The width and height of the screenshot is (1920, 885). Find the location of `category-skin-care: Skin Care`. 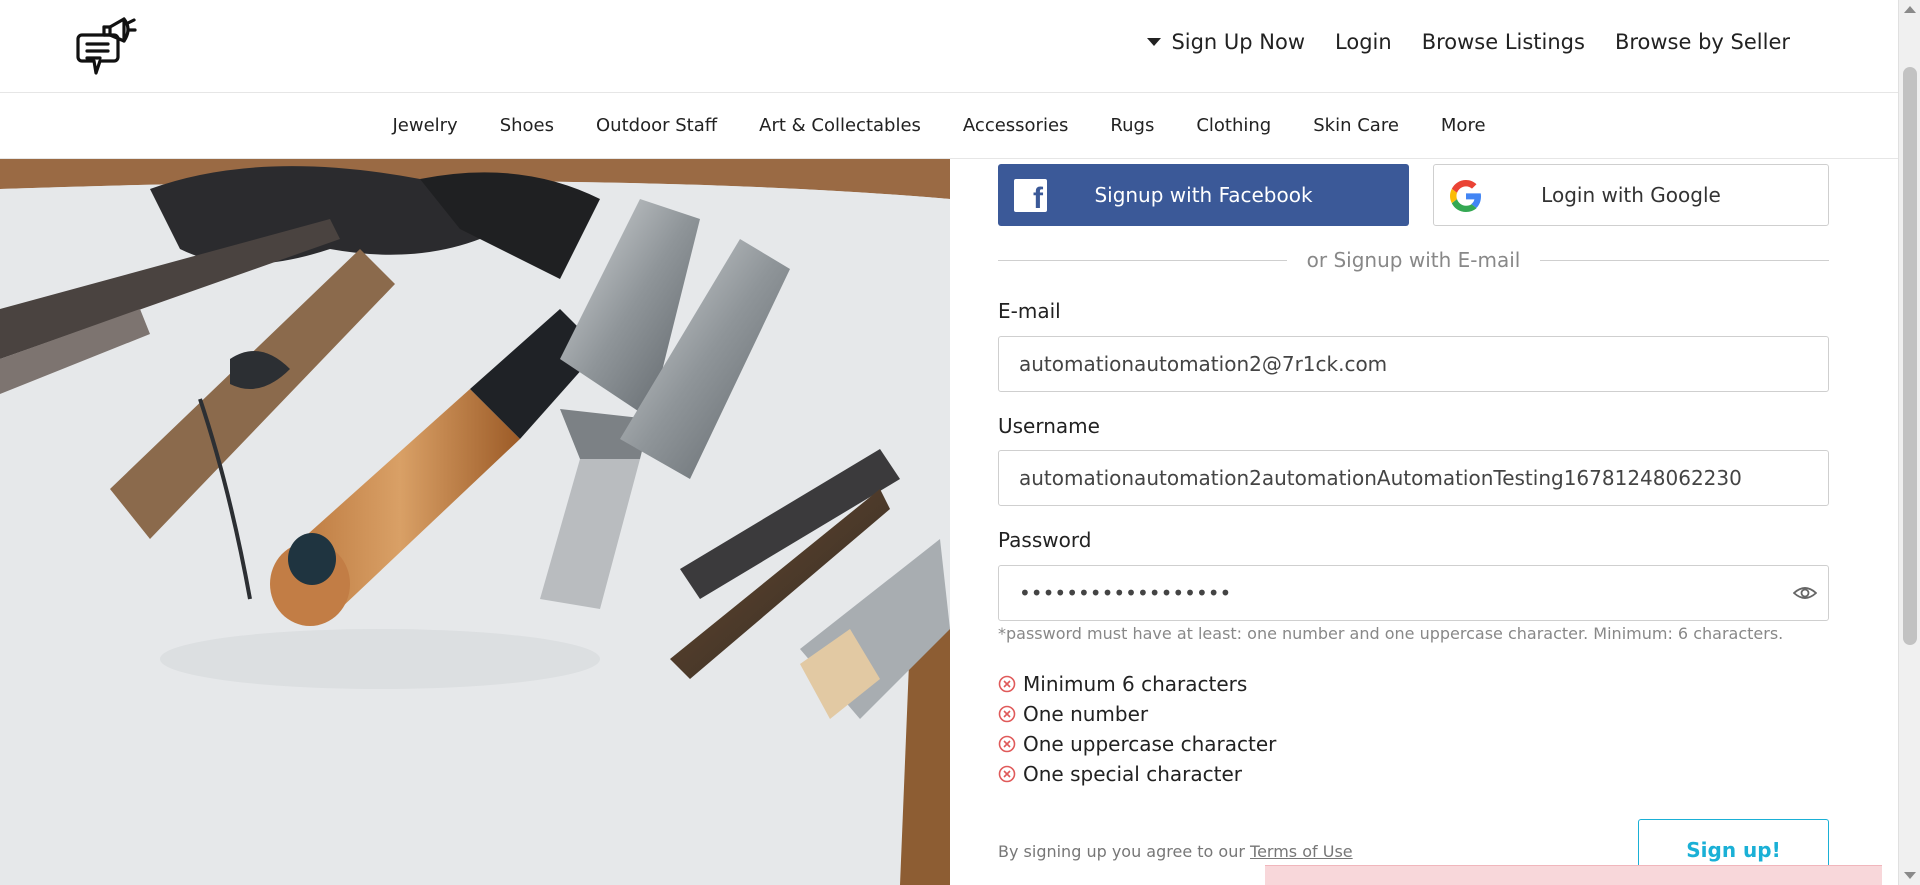

category-skin-care: Skin Care is located at coordinates (1356, 125).